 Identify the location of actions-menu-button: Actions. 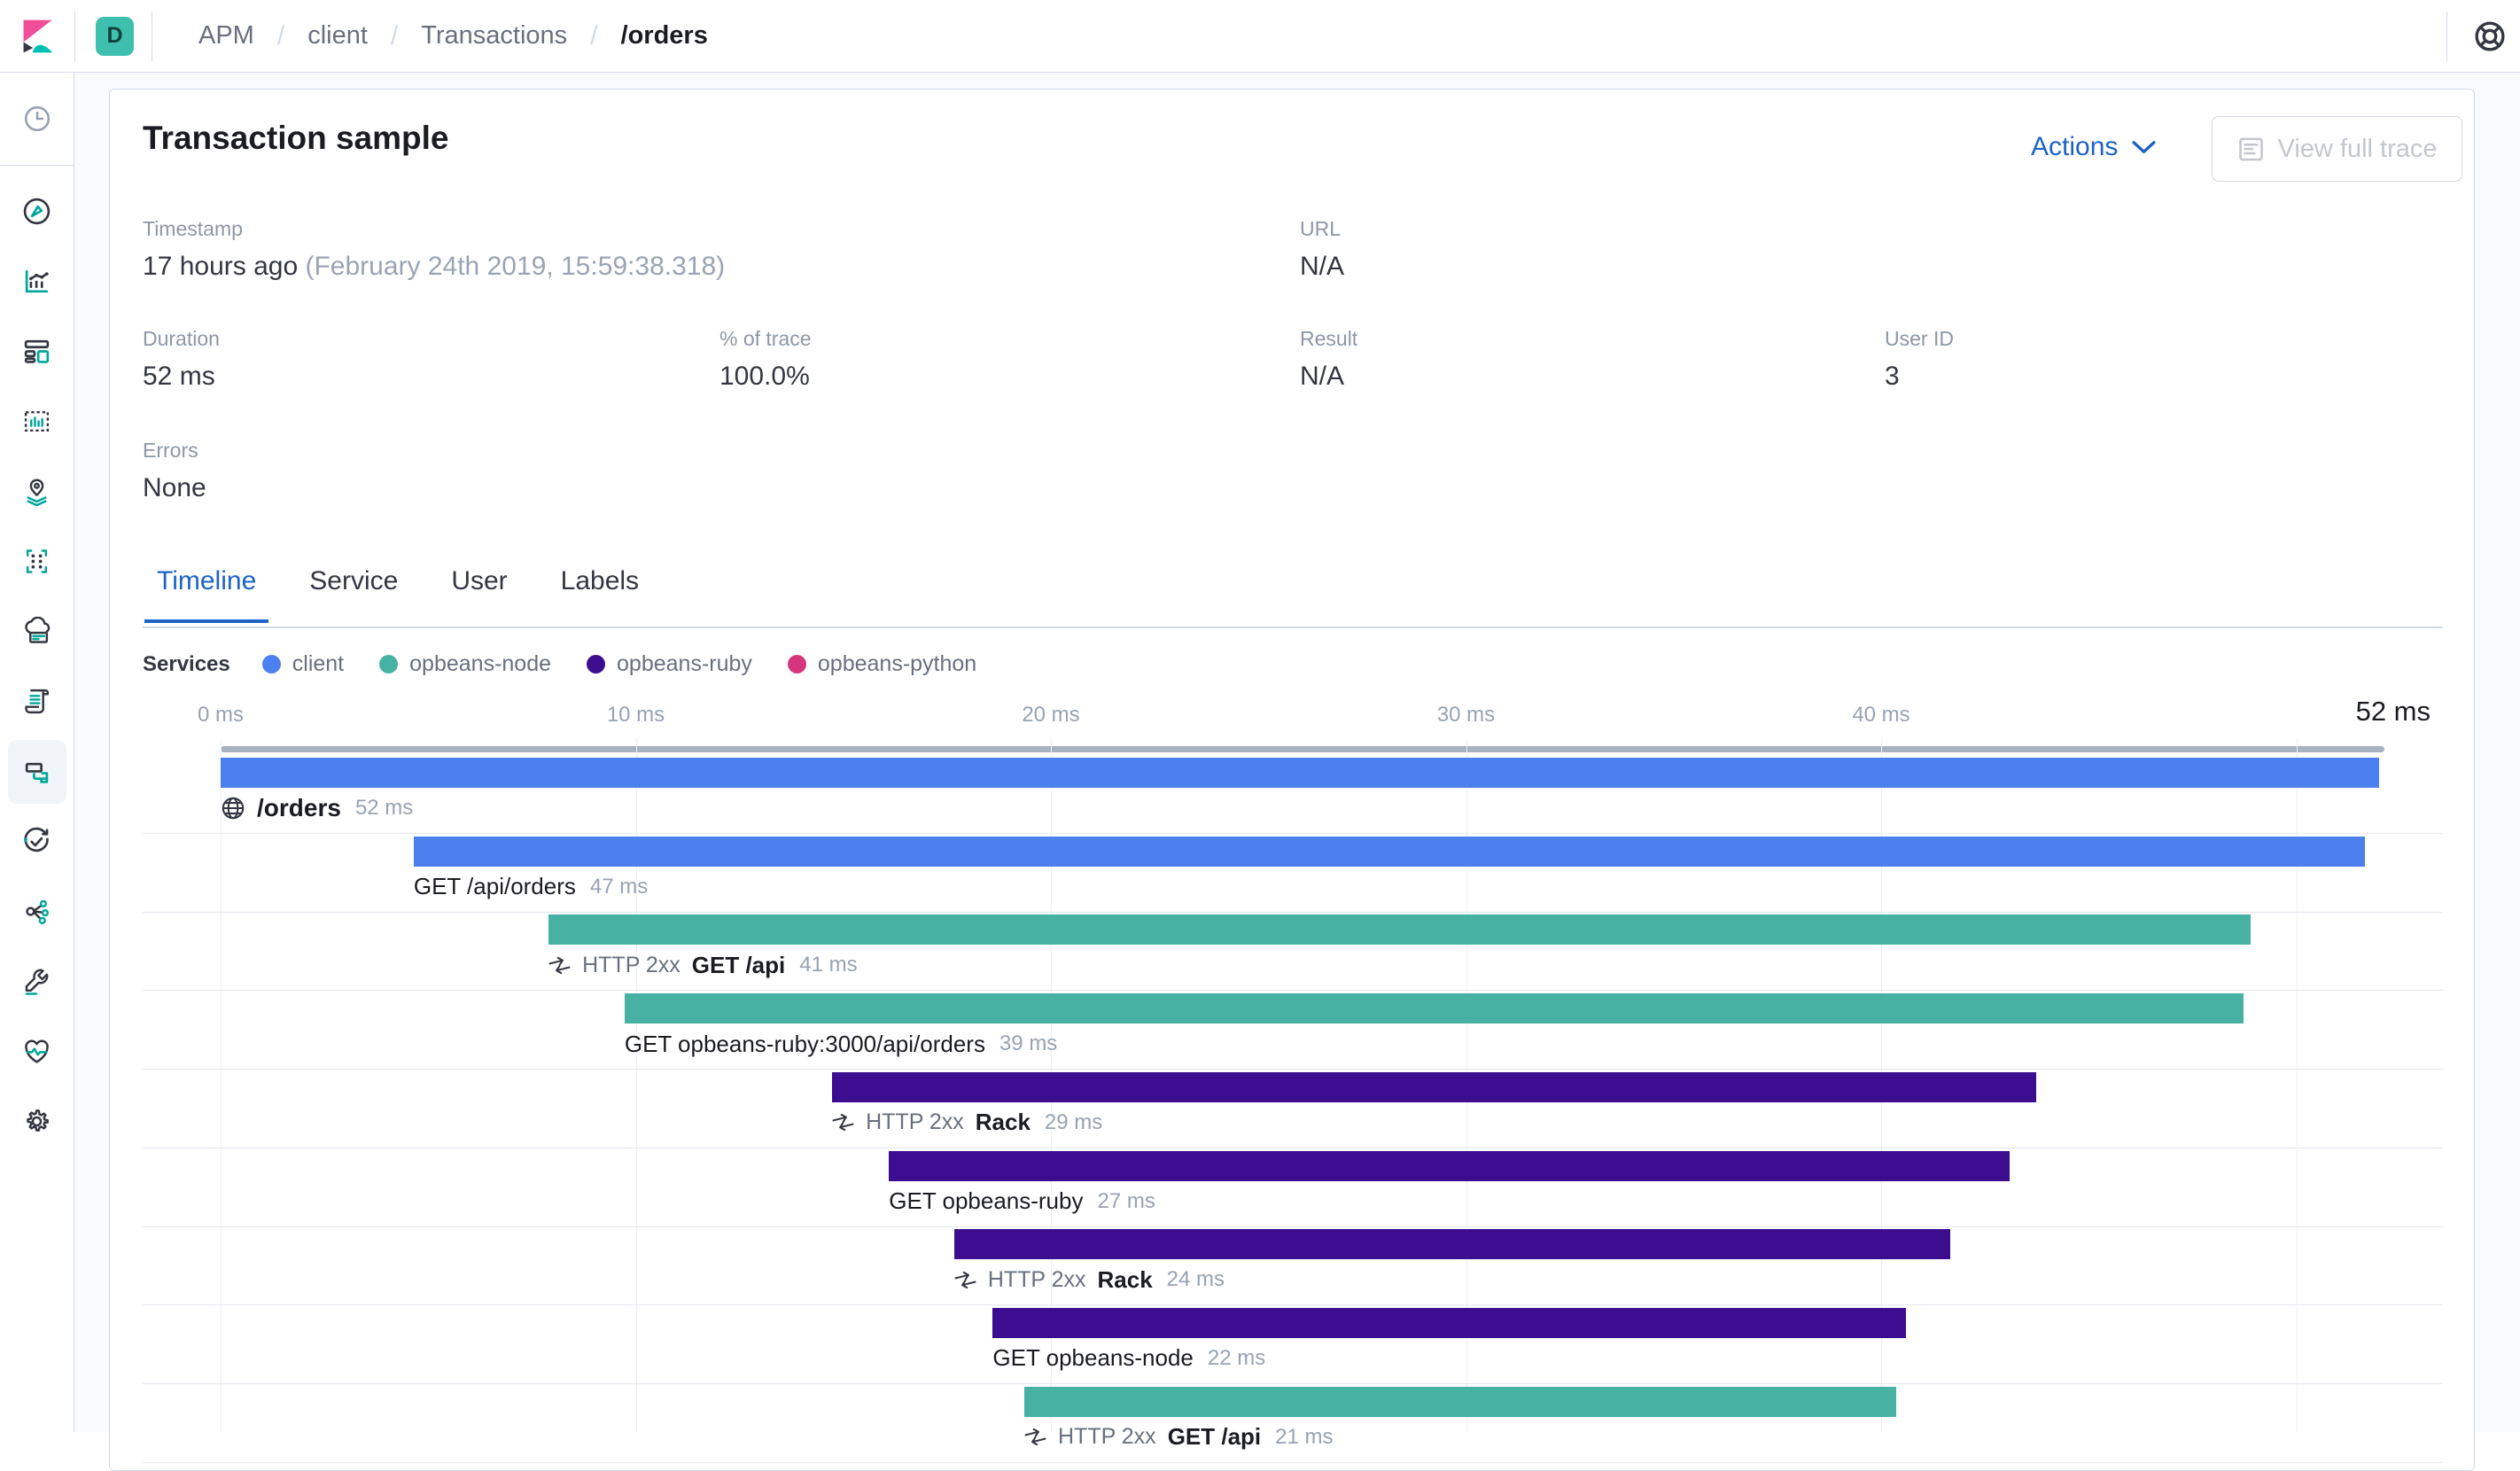
(2093, 147).